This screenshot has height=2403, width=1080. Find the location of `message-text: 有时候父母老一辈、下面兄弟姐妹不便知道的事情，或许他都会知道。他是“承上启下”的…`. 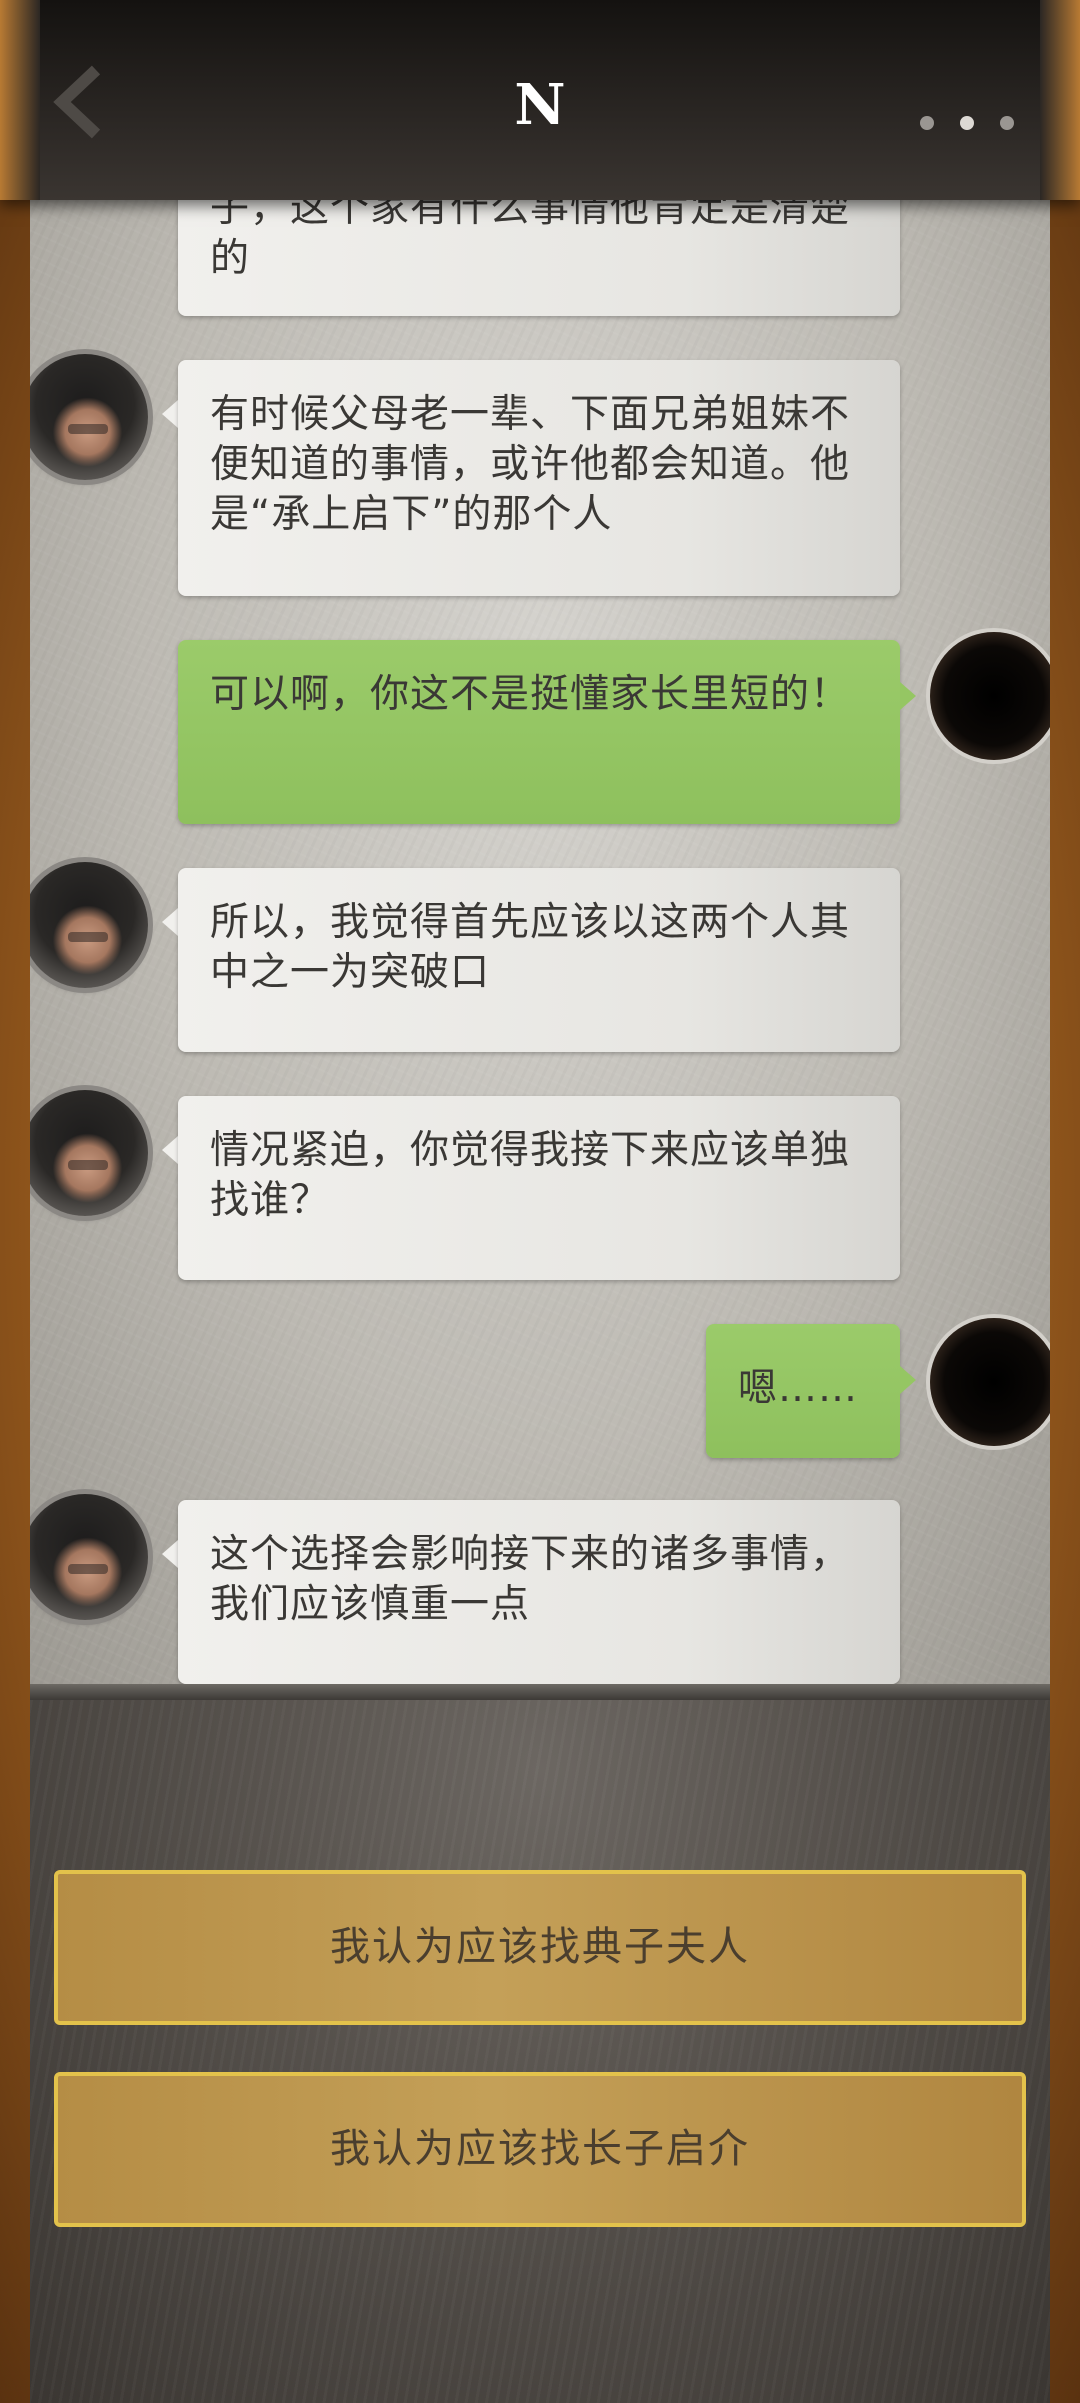

message-text: 有时候父母老一辈、下面兄弟姐妹不便知道的事情，或许他都会知道。他是“承上启下”的… is located at coordinates (530, 464).